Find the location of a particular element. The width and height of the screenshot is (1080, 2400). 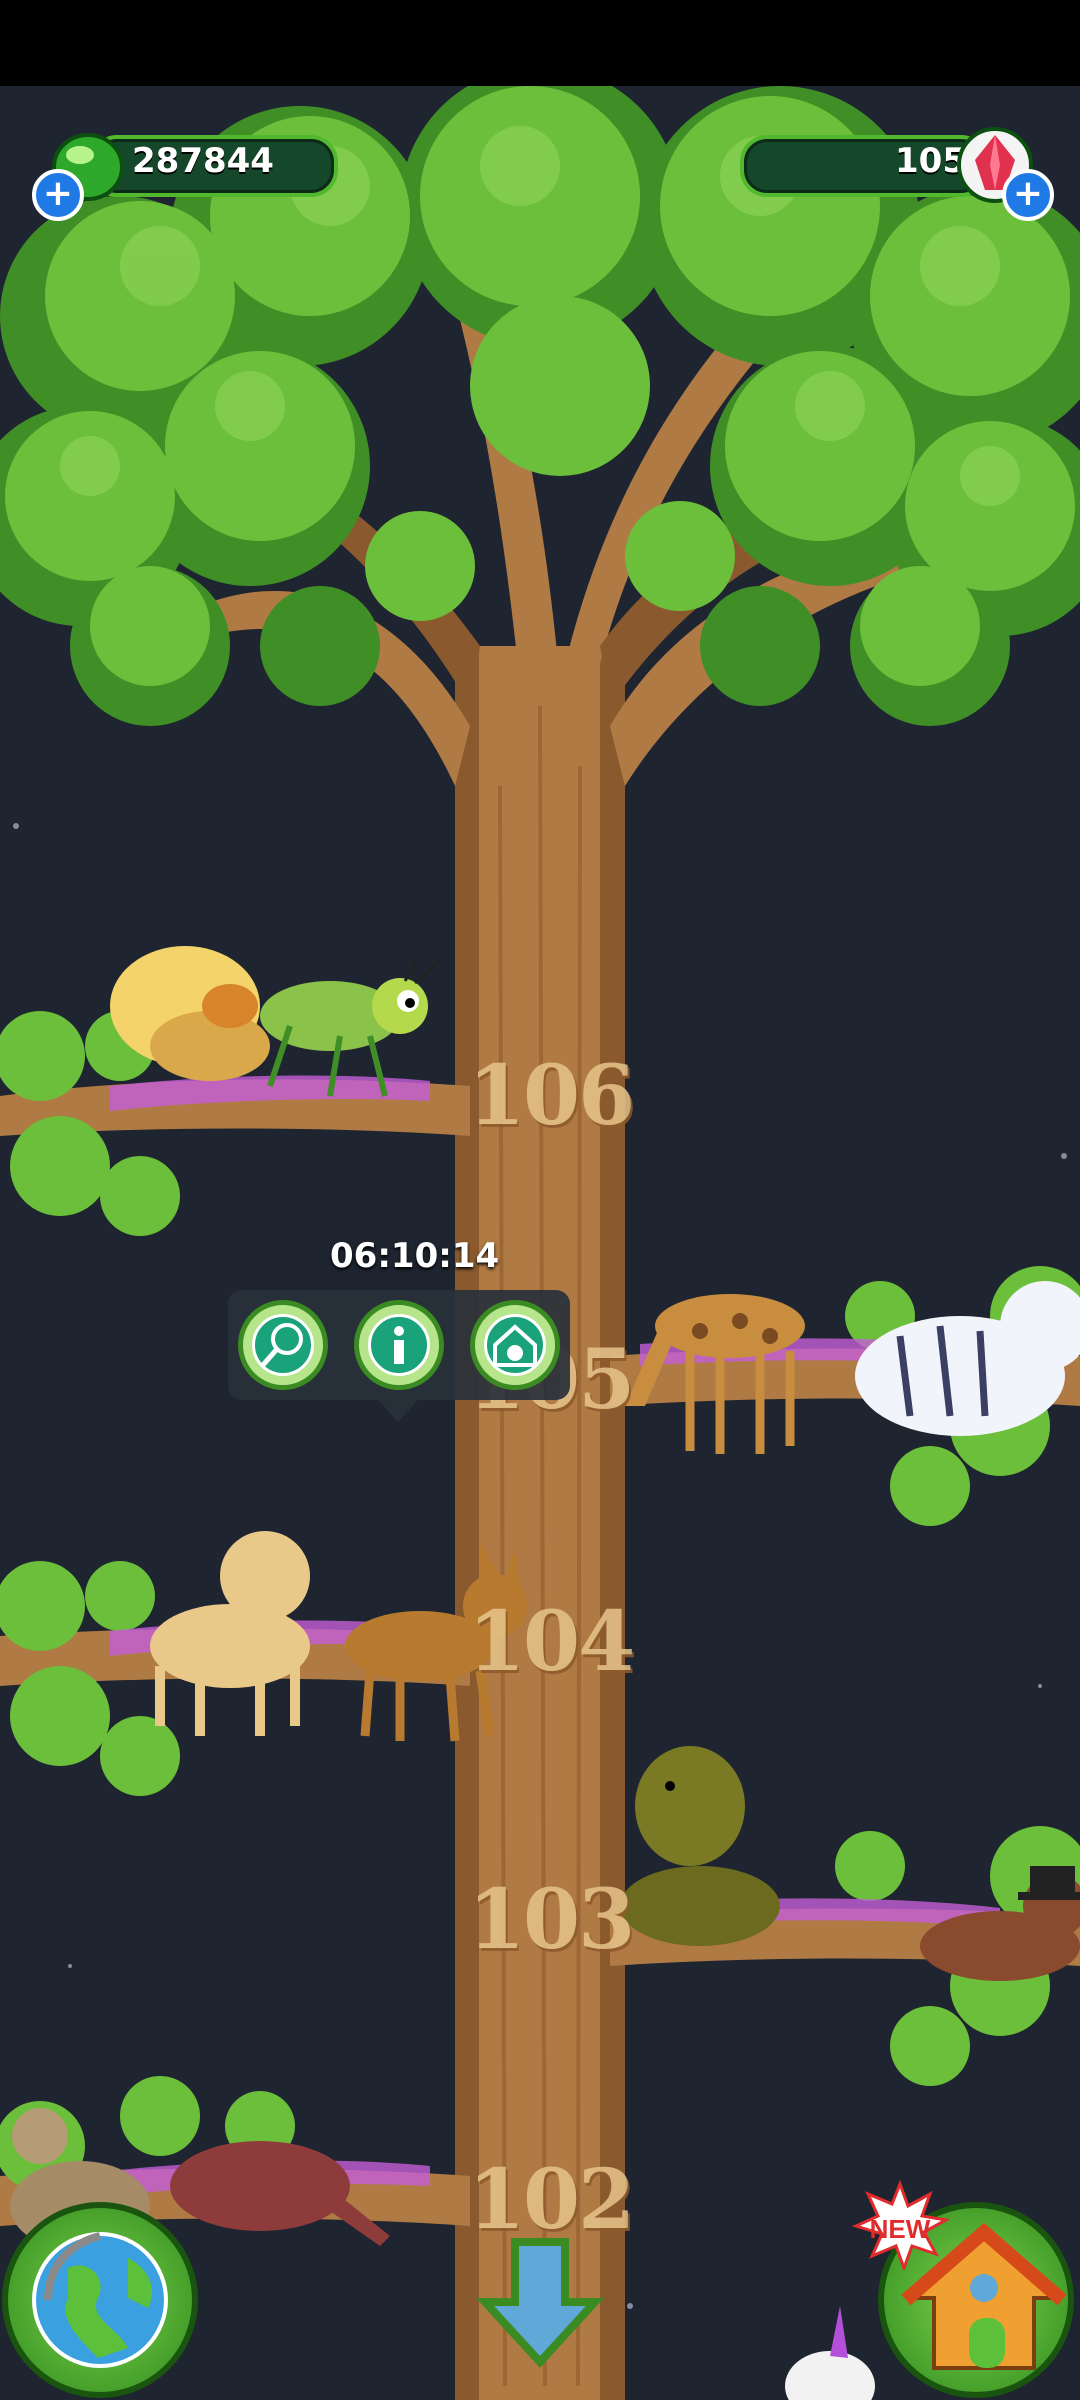

net-icon is located at coordinates (283, 1345).